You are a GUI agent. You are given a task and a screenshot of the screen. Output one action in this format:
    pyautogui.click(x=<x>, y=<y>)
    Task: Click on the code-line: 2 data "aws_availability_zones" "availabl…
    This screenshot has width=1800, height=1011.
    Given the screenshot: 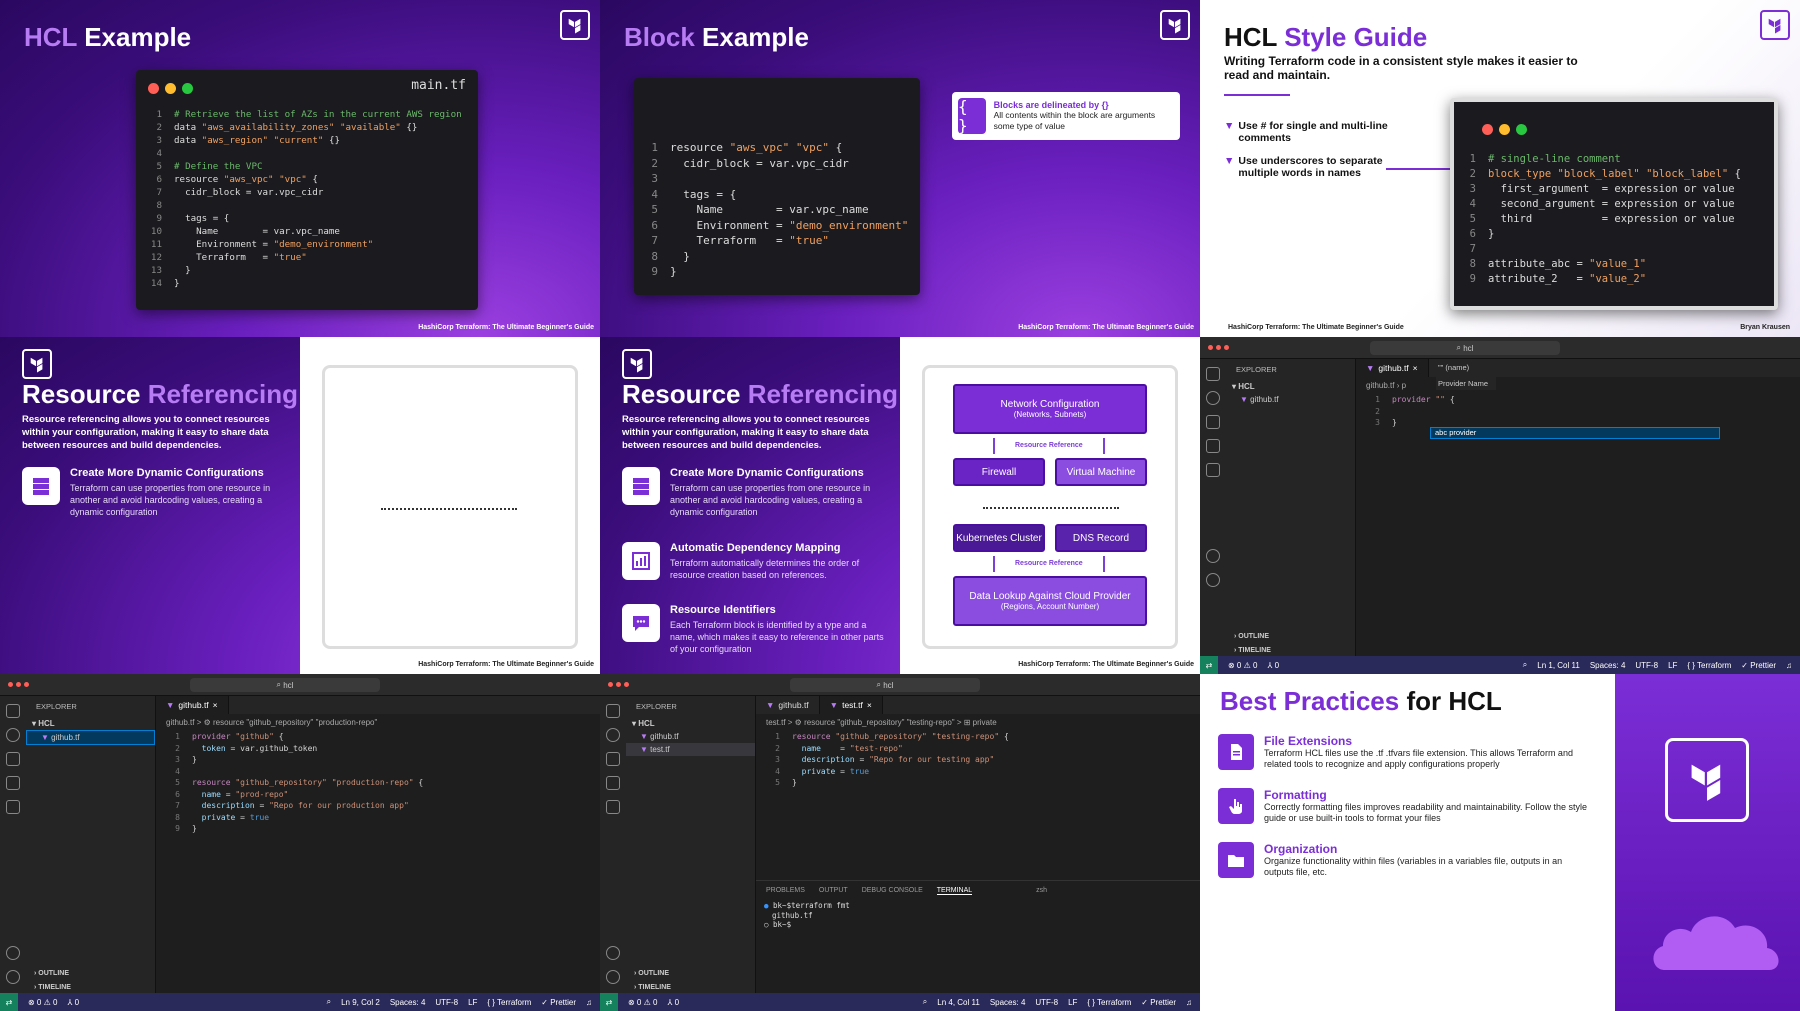 What is the action you would take?
    pyautogui.click(x=287, y=127)
    